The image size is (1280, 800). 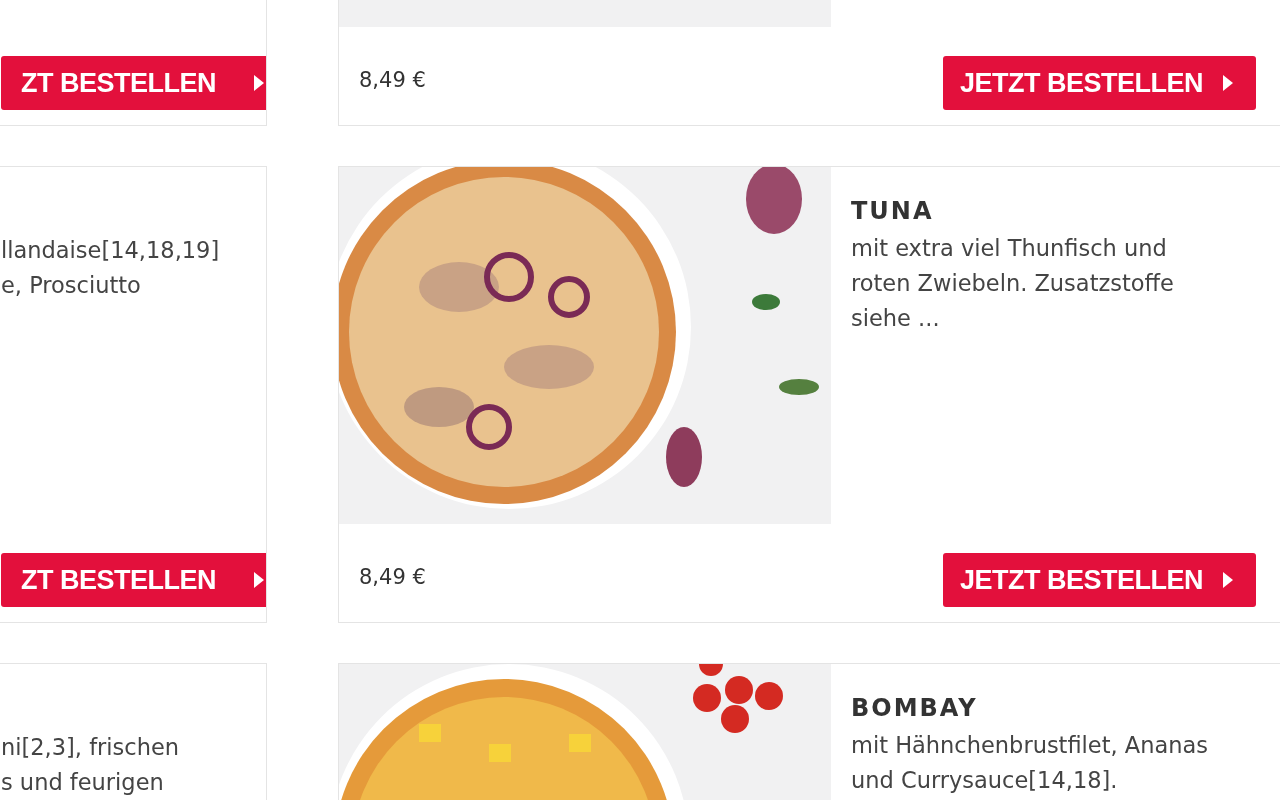 I want to click on product-title: TUNA, so click(x=893, y=211).